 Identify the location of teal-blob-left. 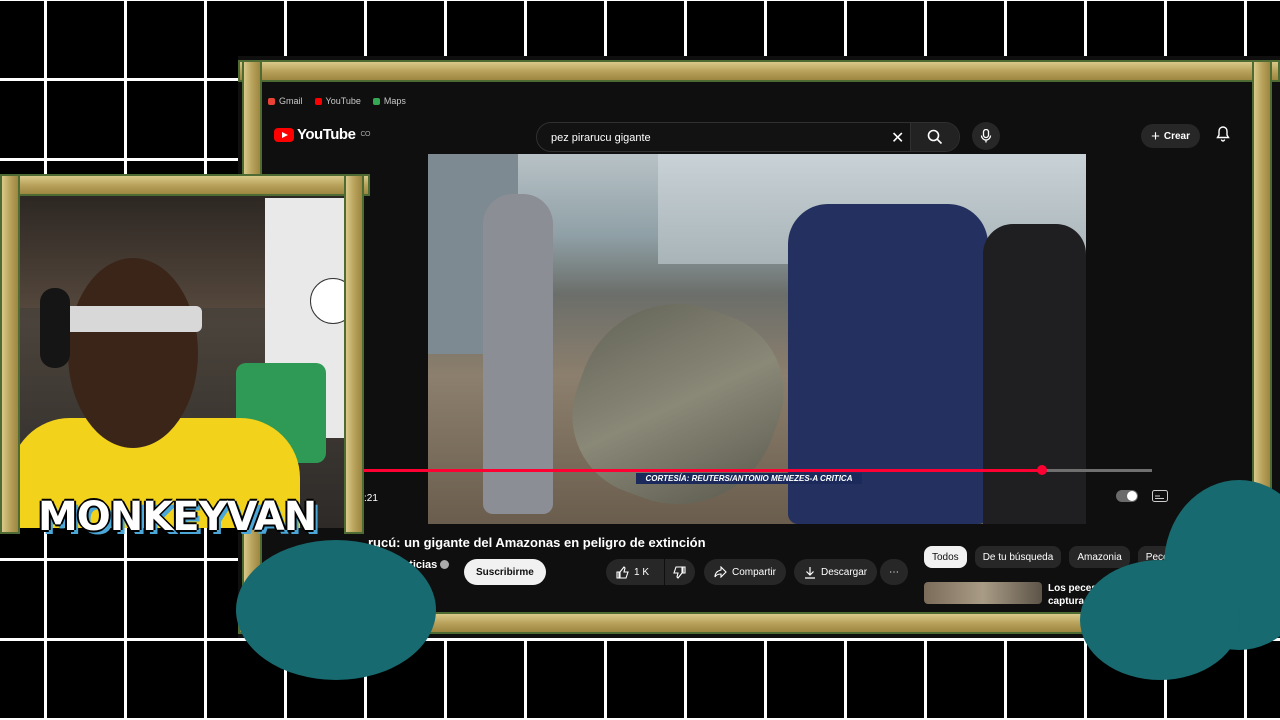
(336, 610).